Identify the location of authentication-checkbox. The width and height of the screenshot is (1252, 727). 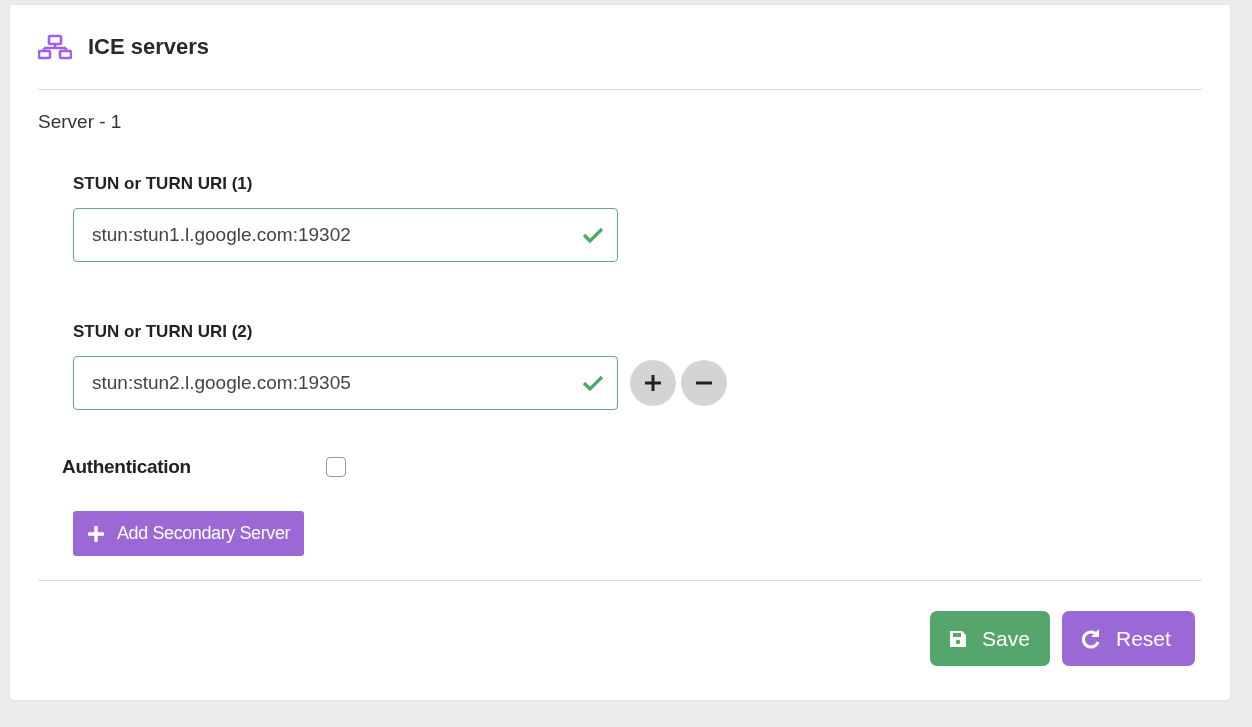
(336, 467).